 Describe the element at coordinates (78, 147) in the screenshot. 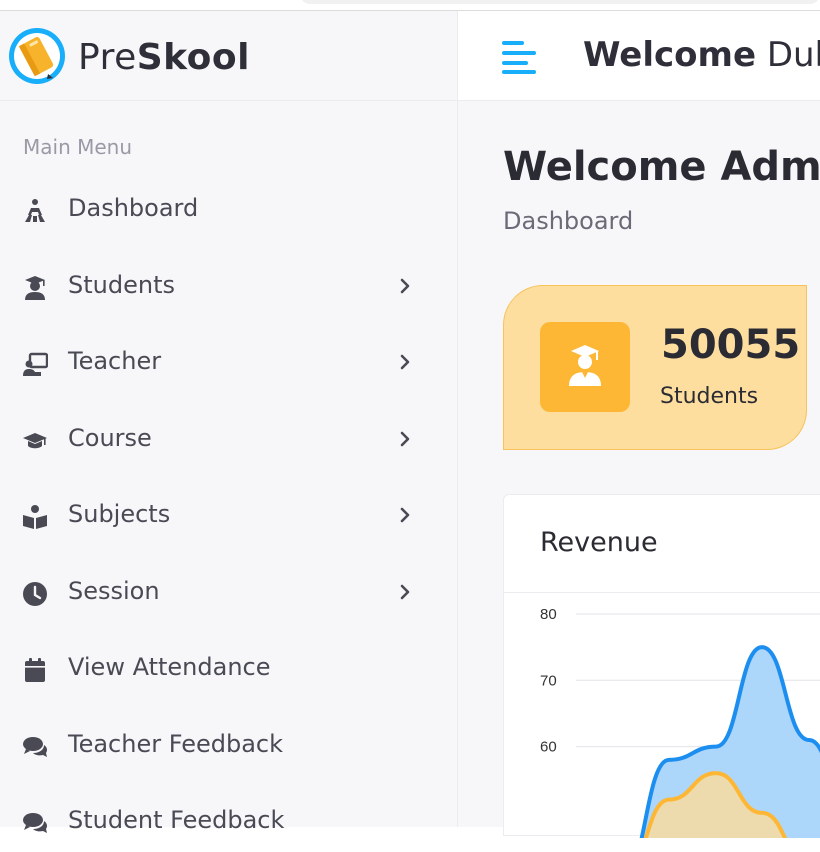

I see `menu-section-title: Main Menu` at that location.